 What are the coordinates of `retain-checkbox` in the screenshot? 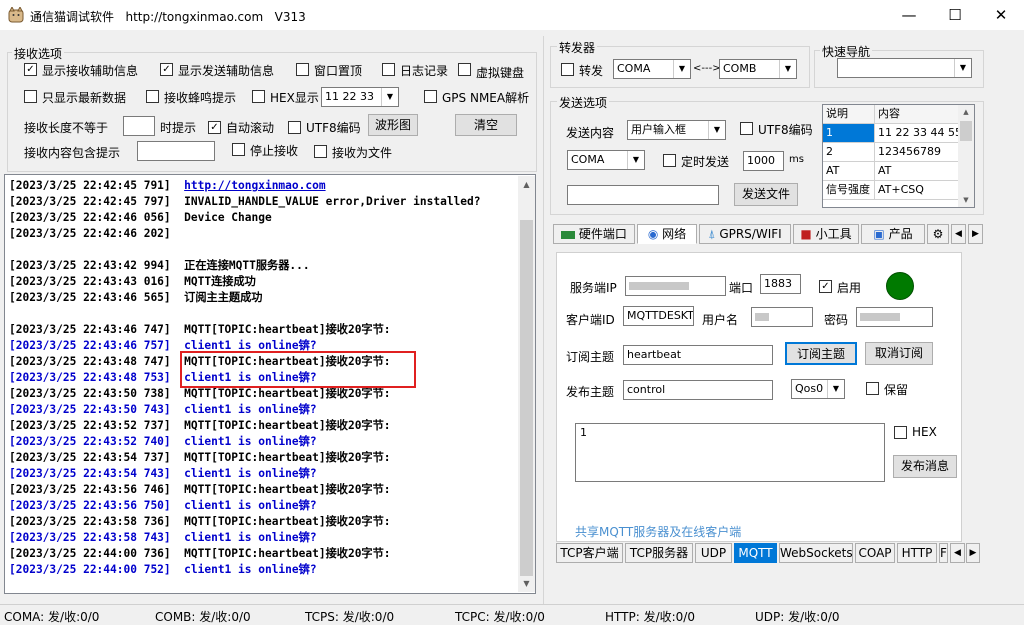 It's located at (872, 388).